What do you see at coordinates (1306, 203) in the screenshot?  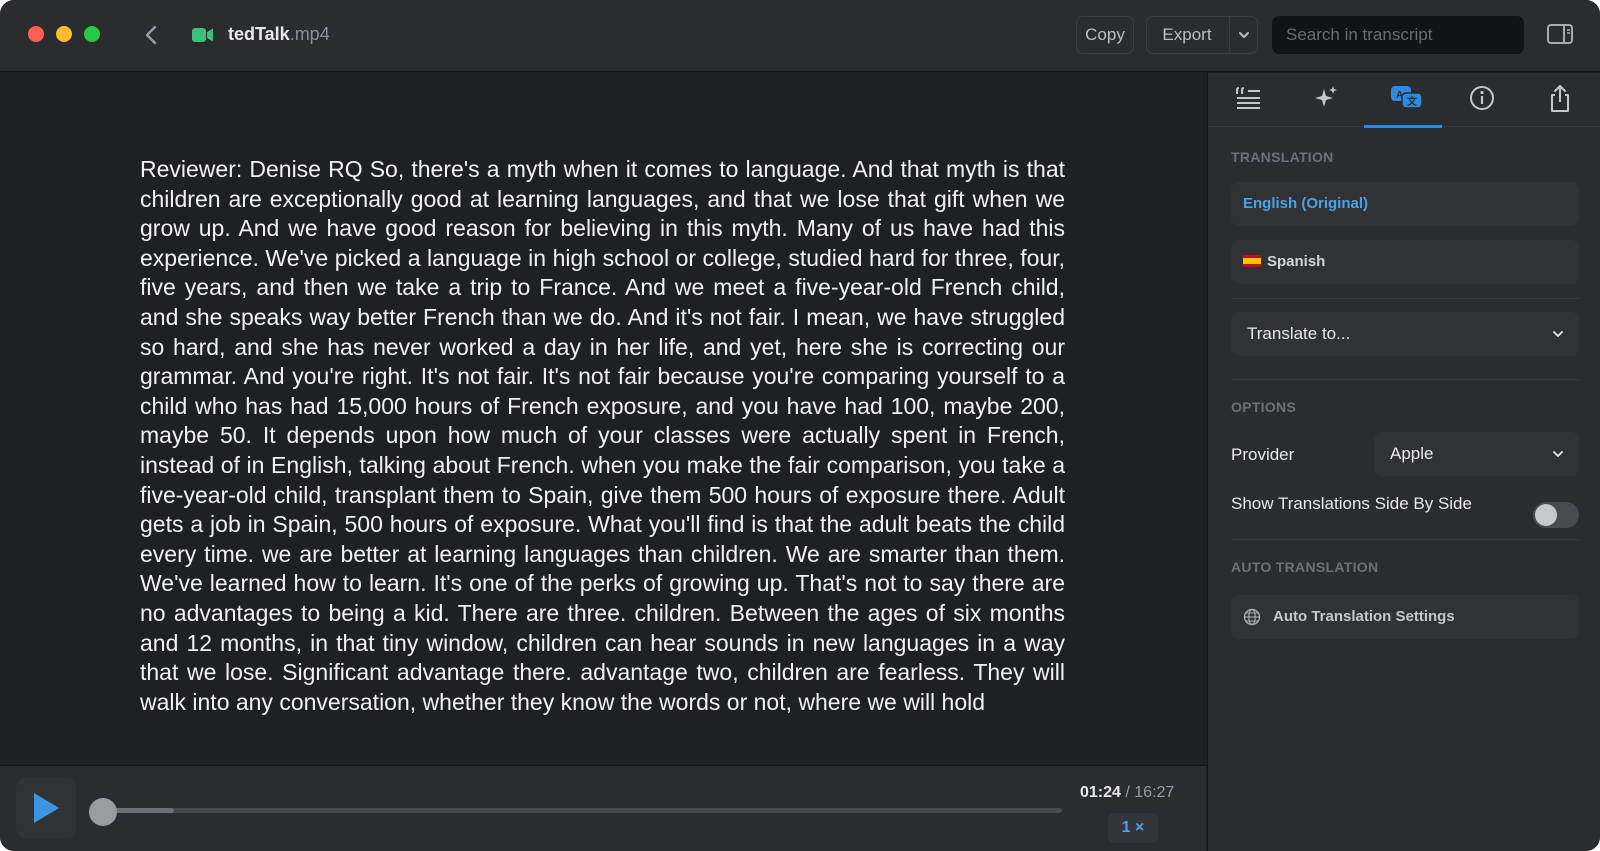 I see `language-label: English (Original)` at bounding box center [1306, 203].